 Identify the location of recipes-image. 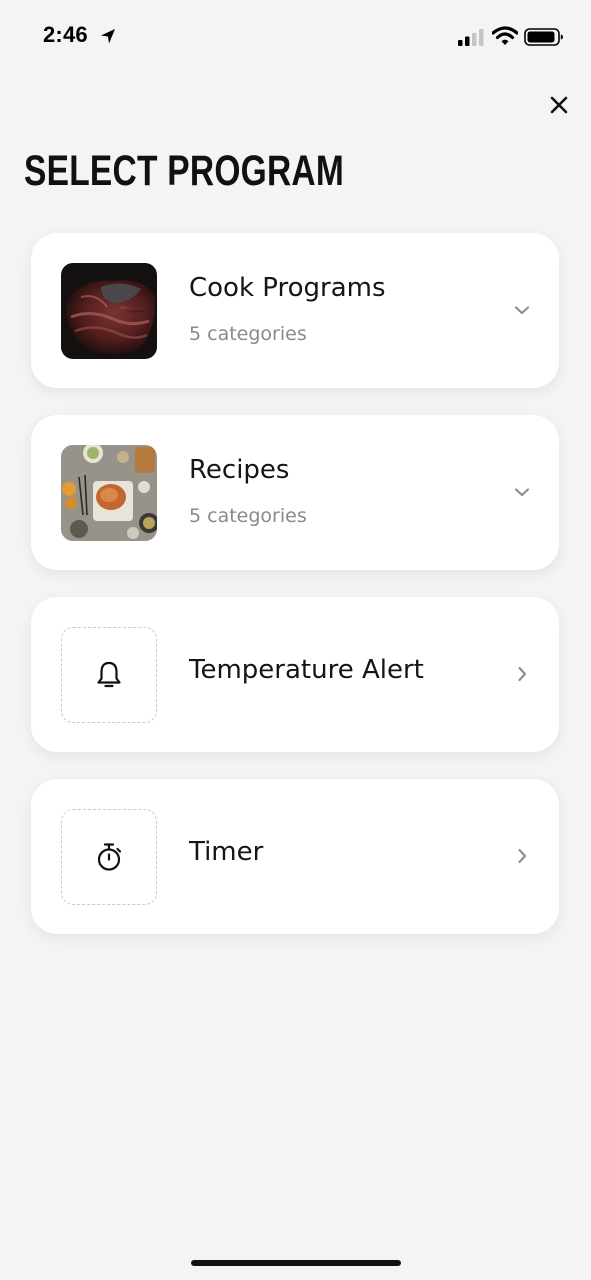
(109, 493).